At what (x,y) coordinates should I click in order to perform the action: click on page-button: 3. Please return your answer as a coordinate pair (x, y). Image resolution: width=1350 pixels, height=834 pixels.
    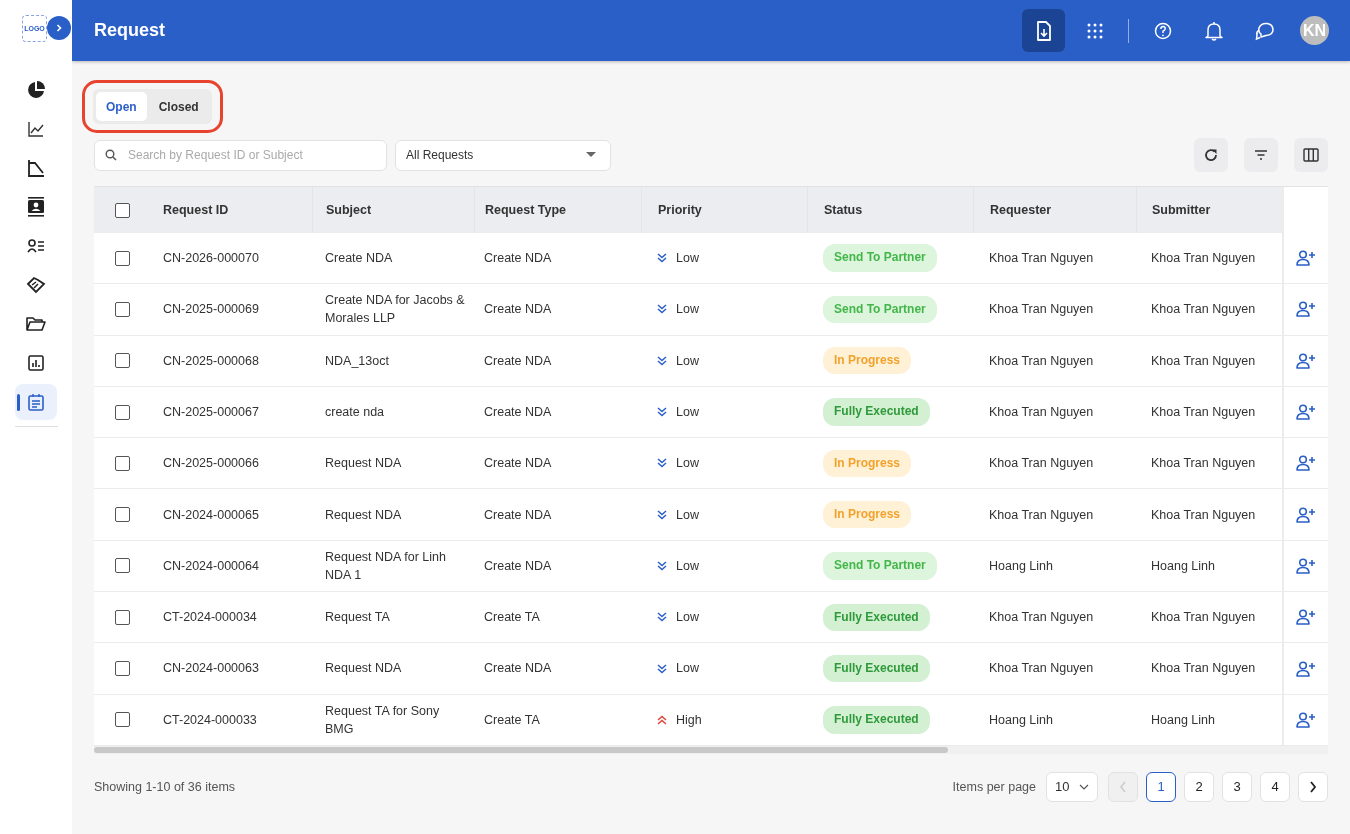
    Looking at the image, I should click on (1237, 786).